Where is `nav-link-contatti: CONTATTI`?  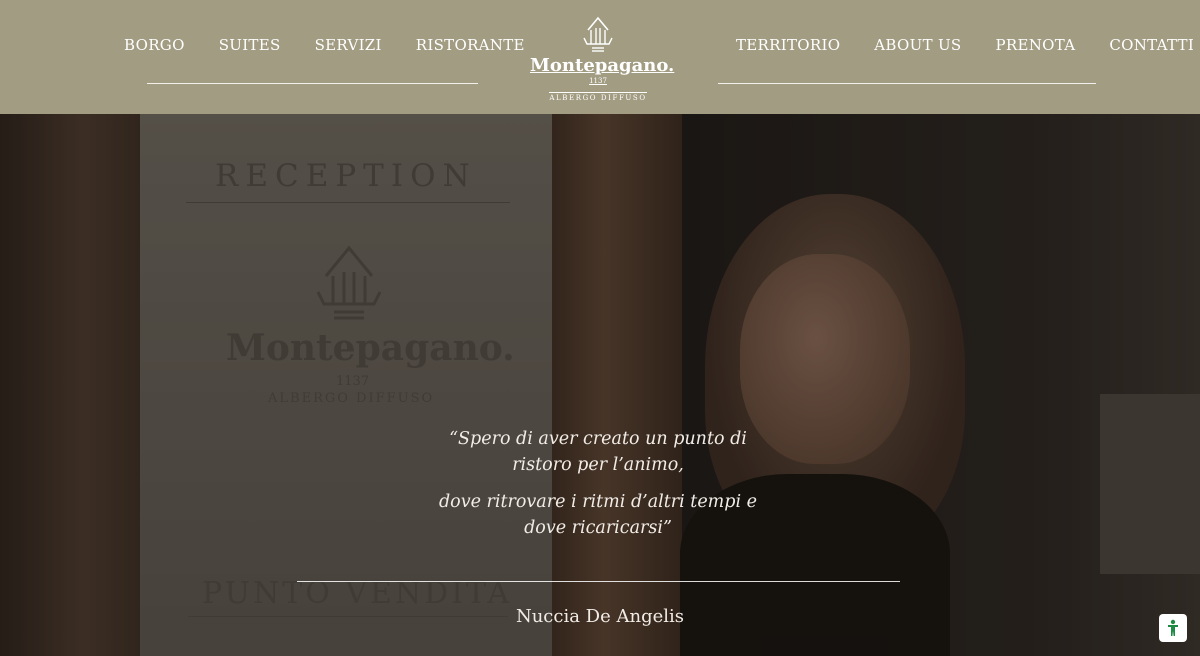
nav-link-contatti: CONTATTI is located at coordinates (1151, 45).